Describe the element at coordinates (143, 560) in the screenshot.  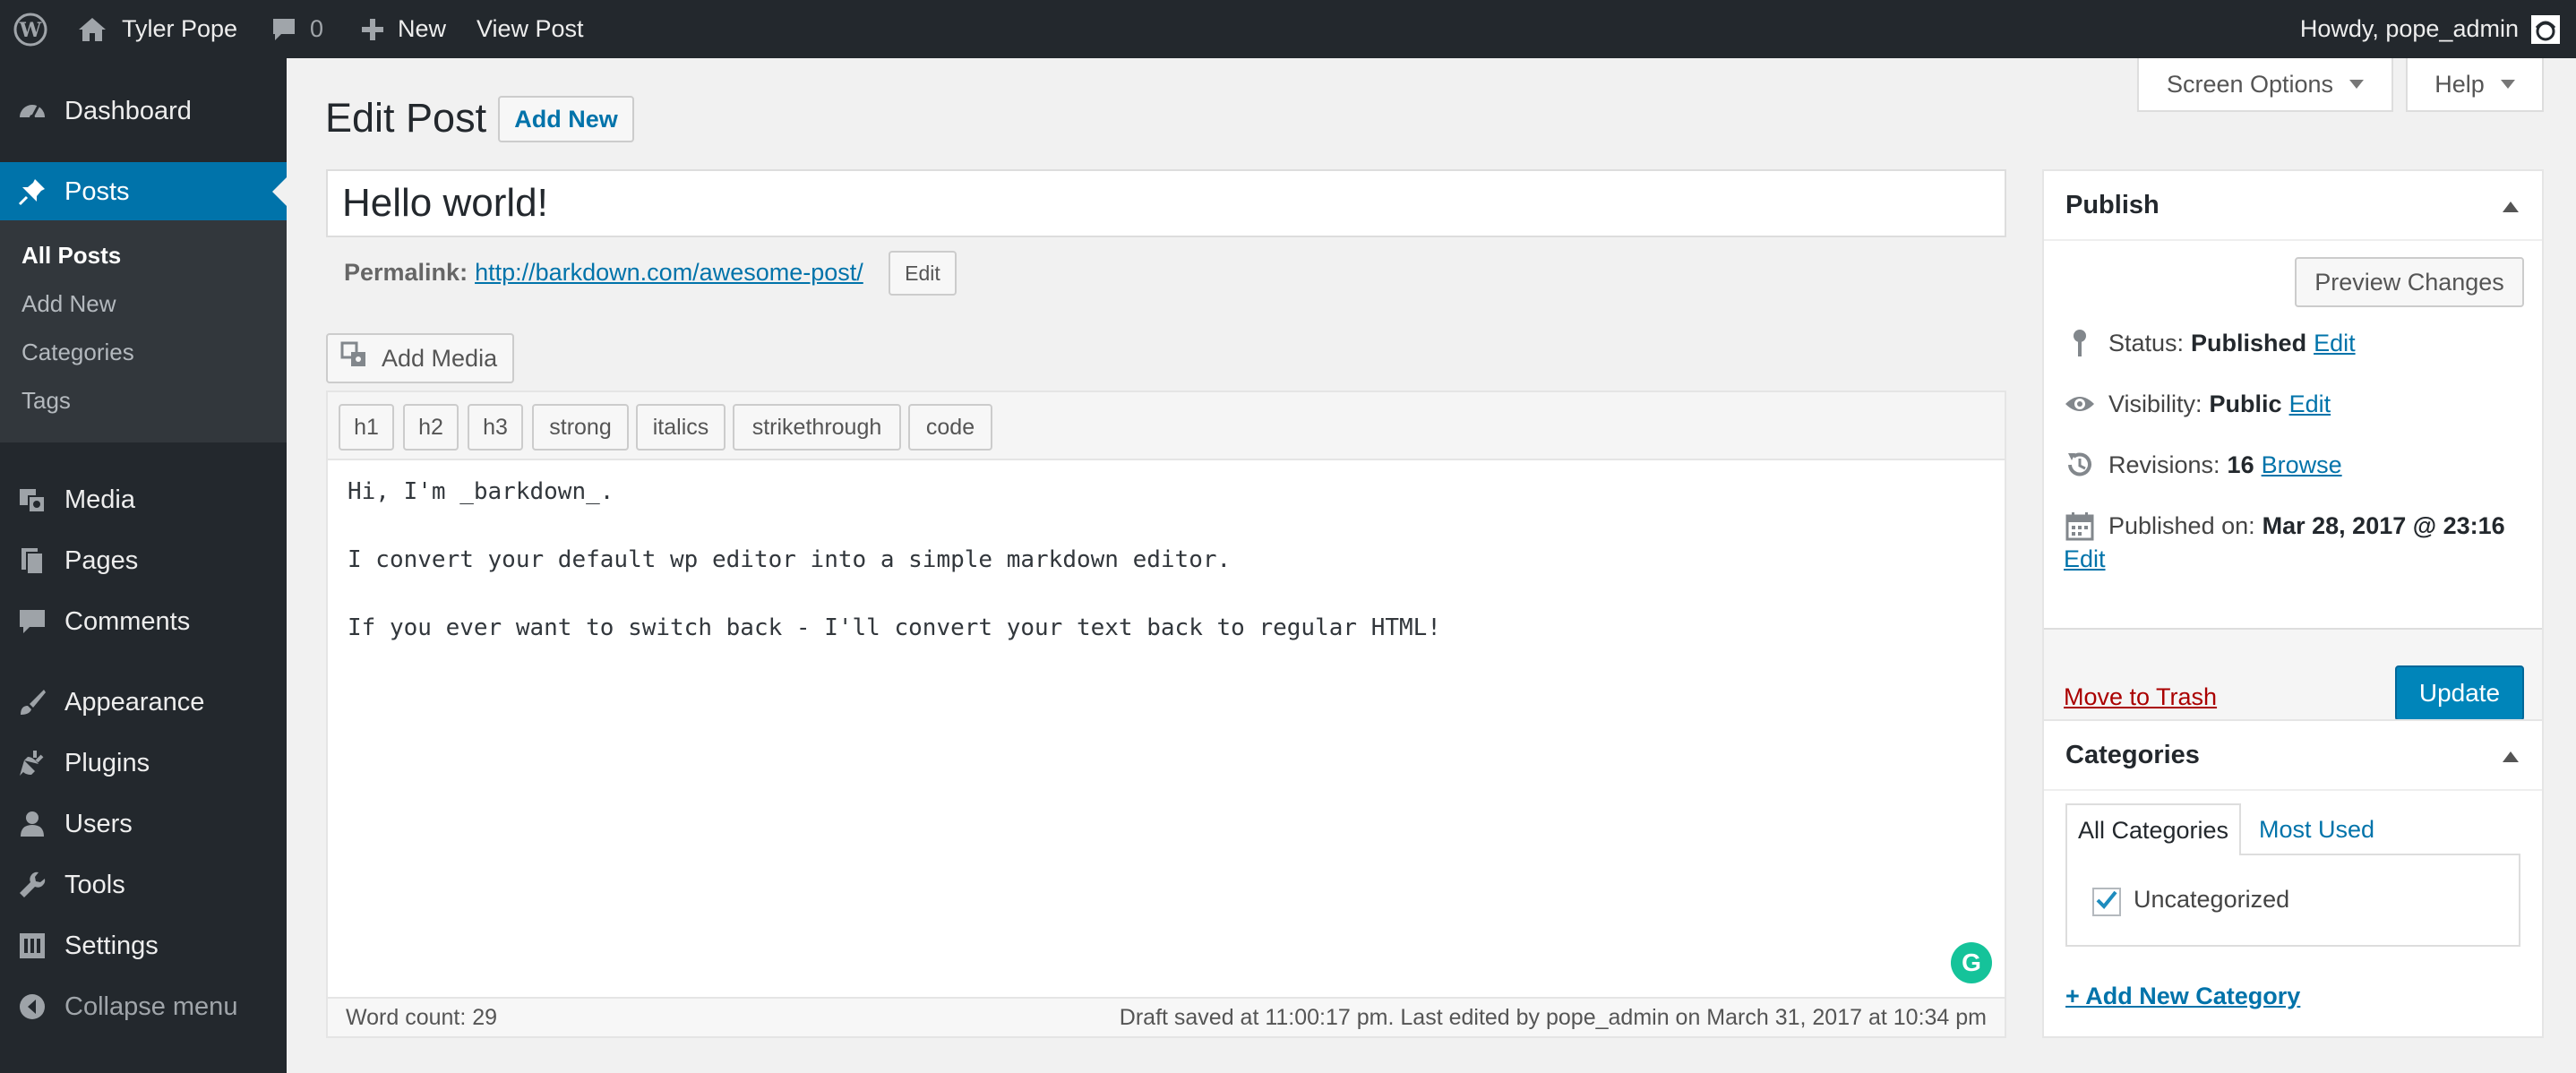
I see `menu-item-pages: Pages` at that location.